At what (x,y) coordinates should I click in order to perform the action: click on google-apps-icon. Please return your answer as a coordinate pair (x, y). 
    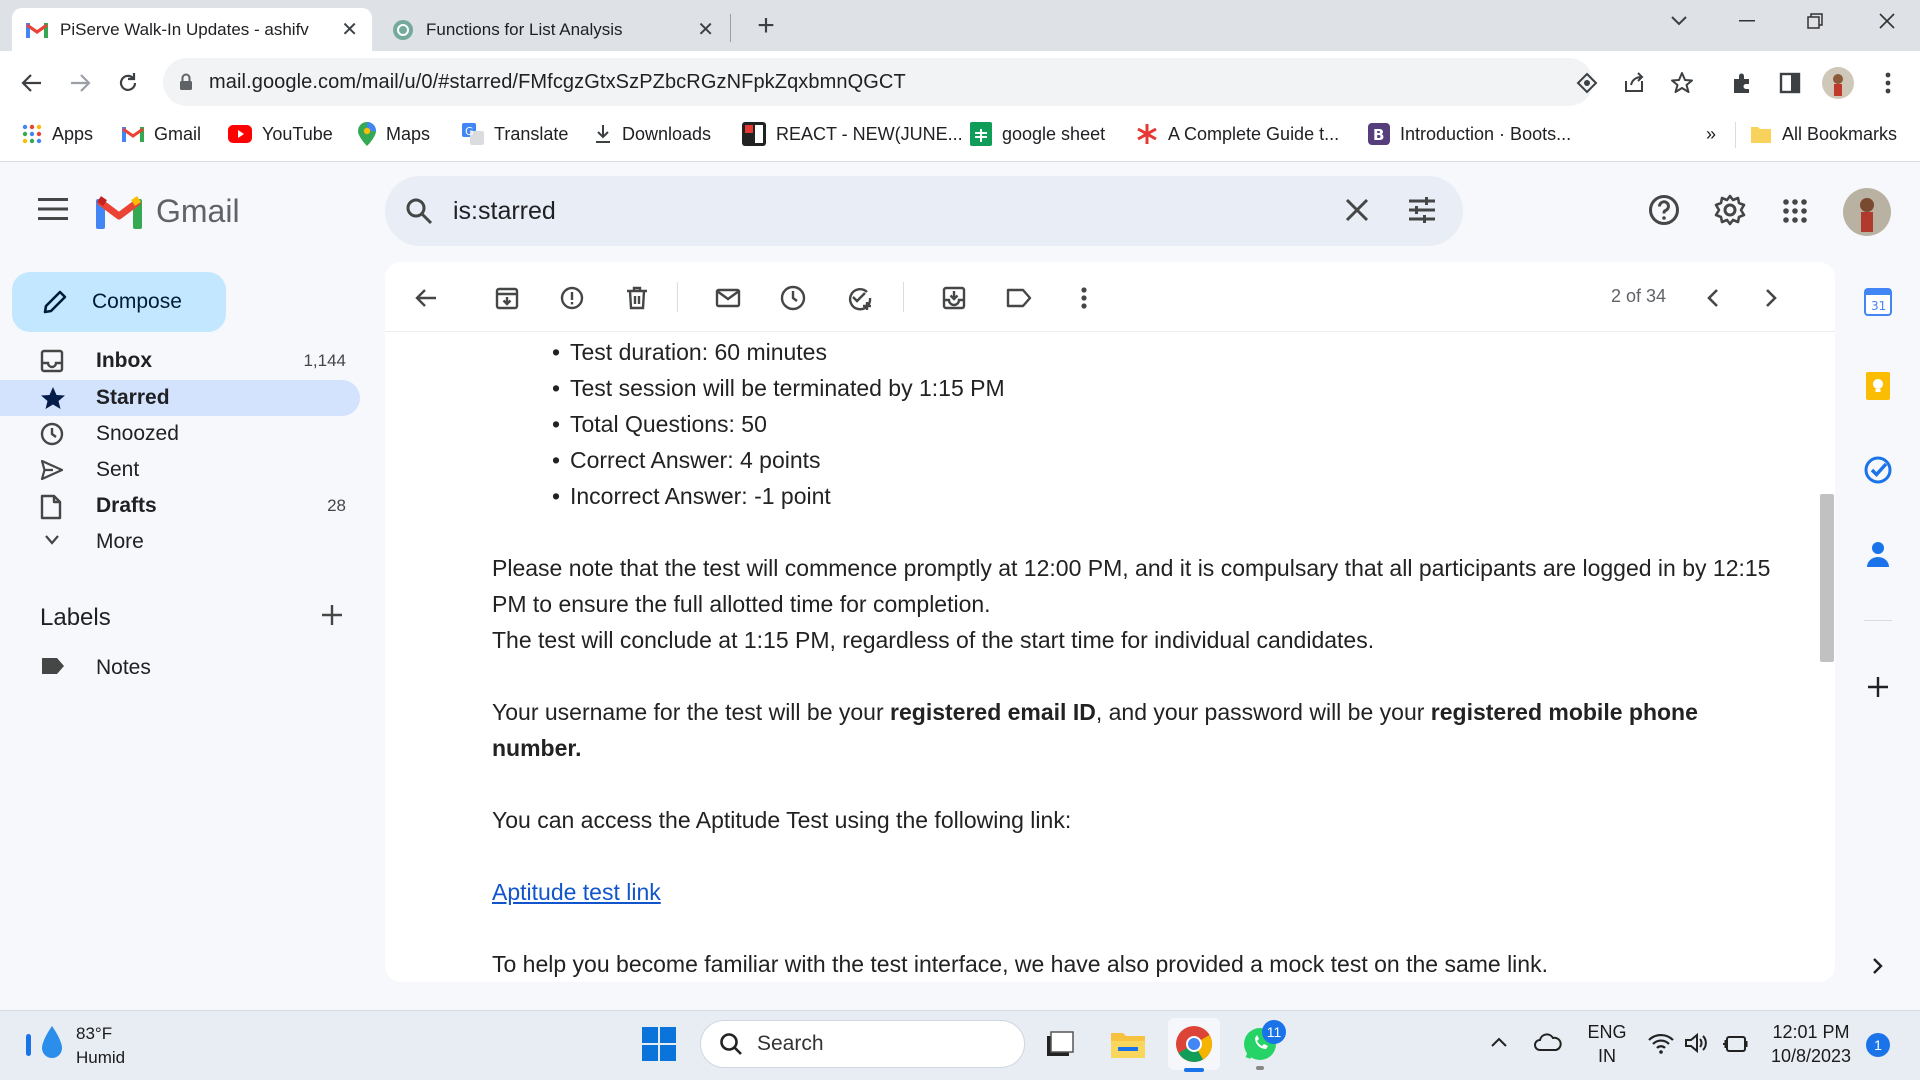
    Looking at the image, I should click on (1795, 211).